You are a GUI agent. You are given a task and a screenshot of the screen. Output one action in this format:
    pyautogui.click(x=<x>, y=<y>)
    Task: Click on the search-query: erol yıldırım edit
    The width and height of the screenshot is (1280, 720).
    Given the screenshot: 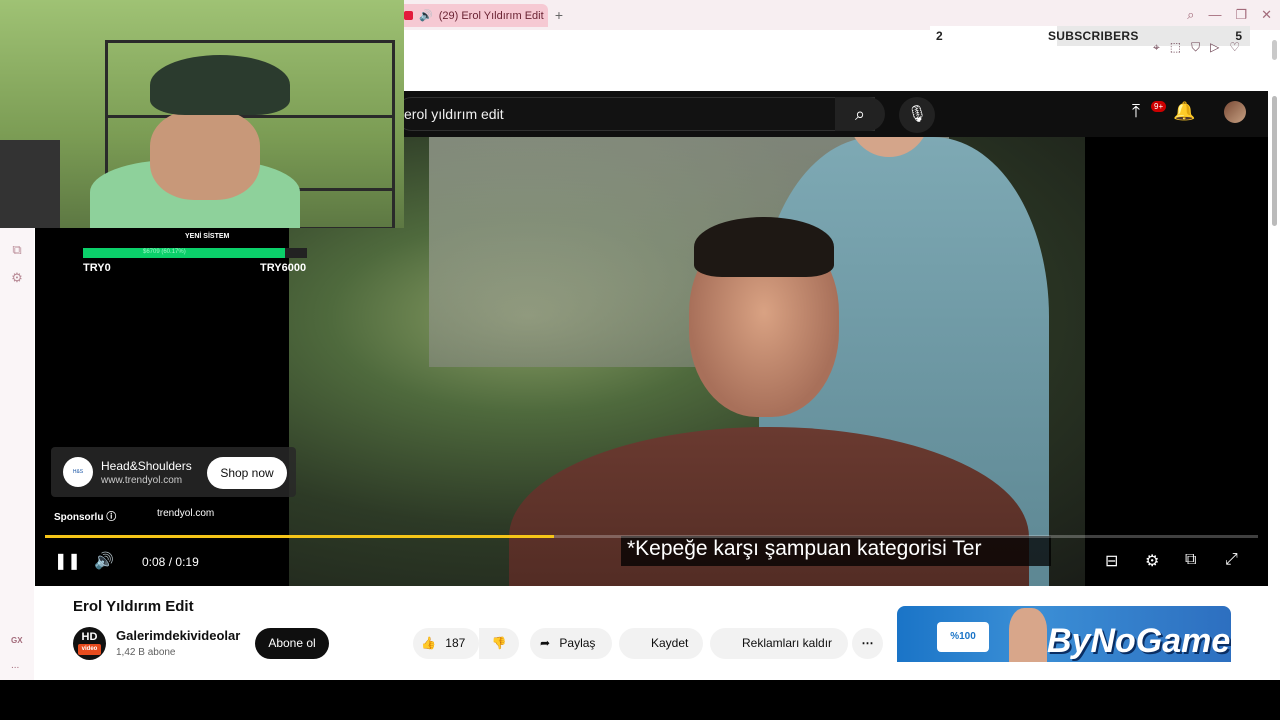 What is the action you would take?
    pyautogui.click(x=454, y=114)
    